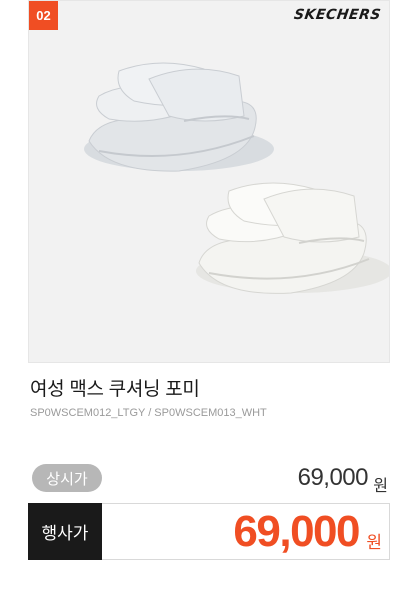  Describe the element at coordinates (65, 531) in the screenshot. I see `event-price-label: 행사가` at that location.